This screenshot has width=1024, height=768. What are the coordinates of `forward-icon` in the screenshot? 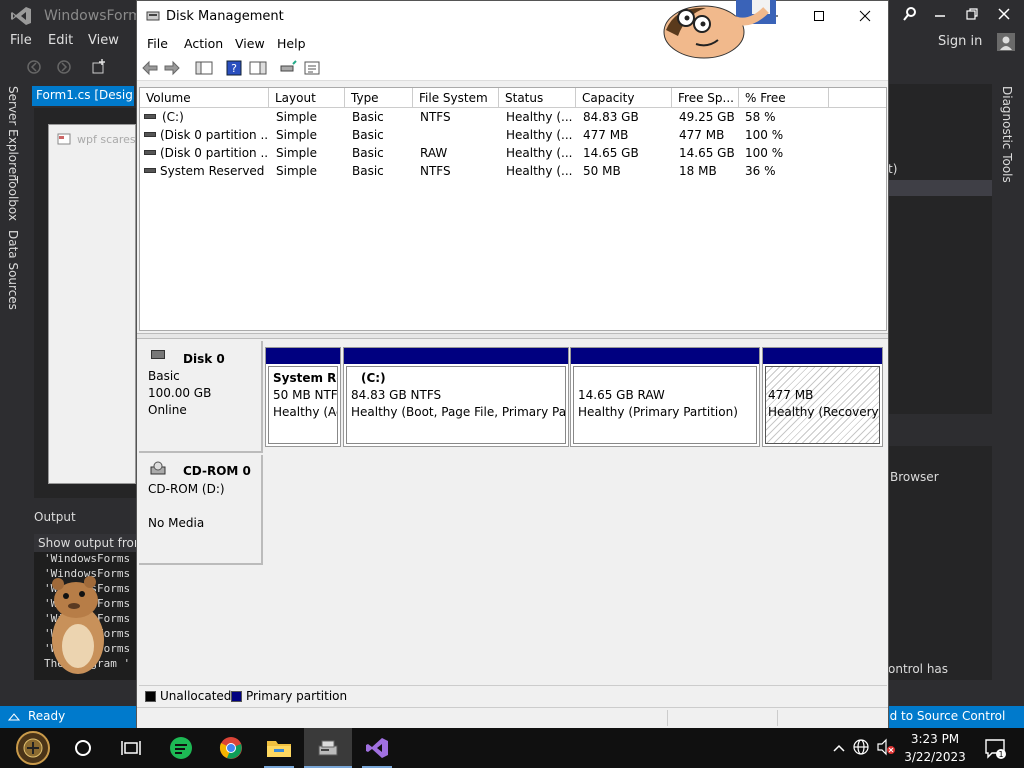 It's located at (64, 67).